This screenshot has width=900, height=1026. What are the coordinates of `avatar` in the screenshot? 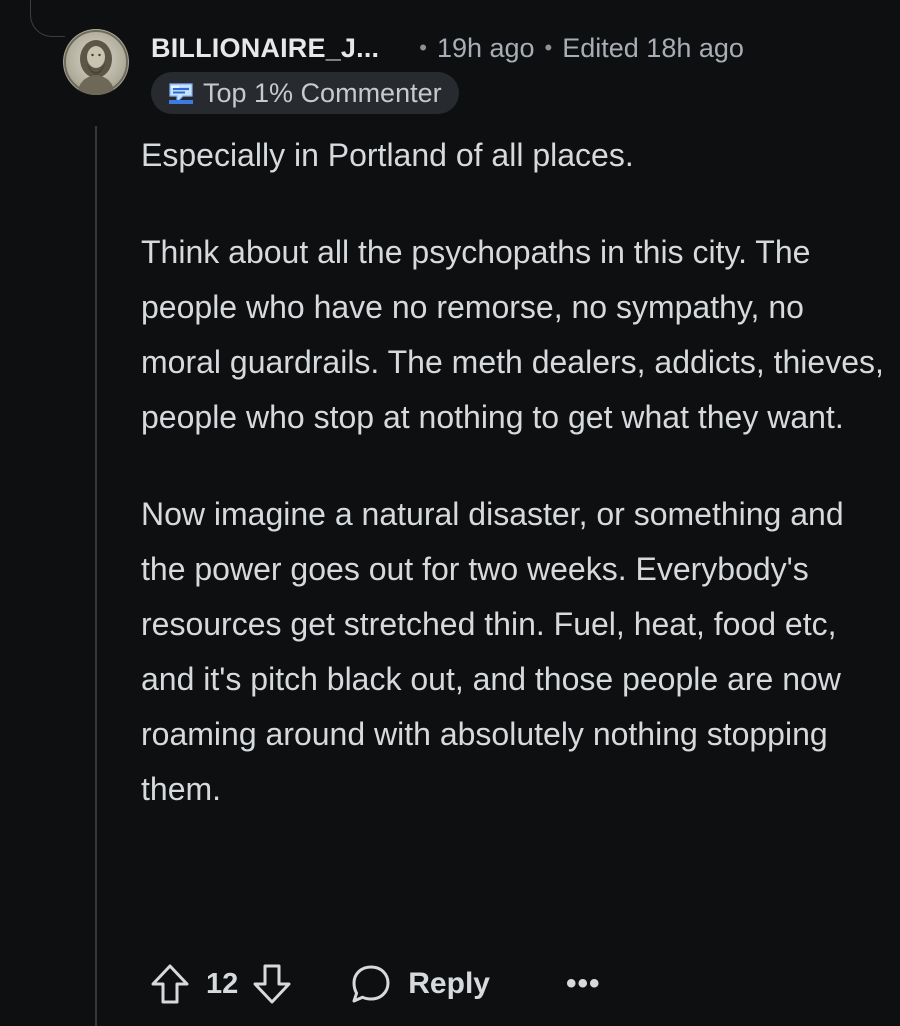 It's located at (96, 62).